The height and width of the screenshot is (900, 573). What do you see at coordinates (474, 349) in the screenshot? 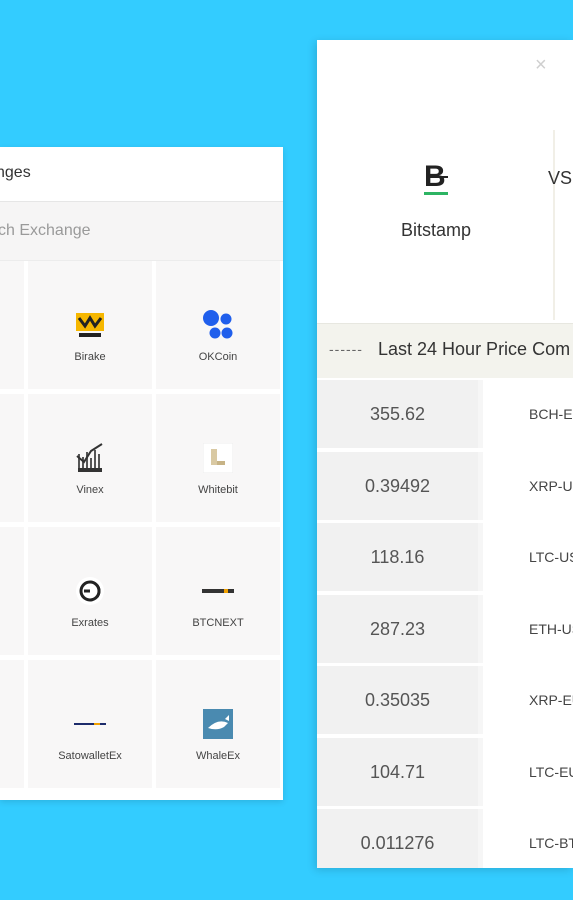
I see `compare-title: Last 24 Hour Price Com` at bounding box center [474, 349].